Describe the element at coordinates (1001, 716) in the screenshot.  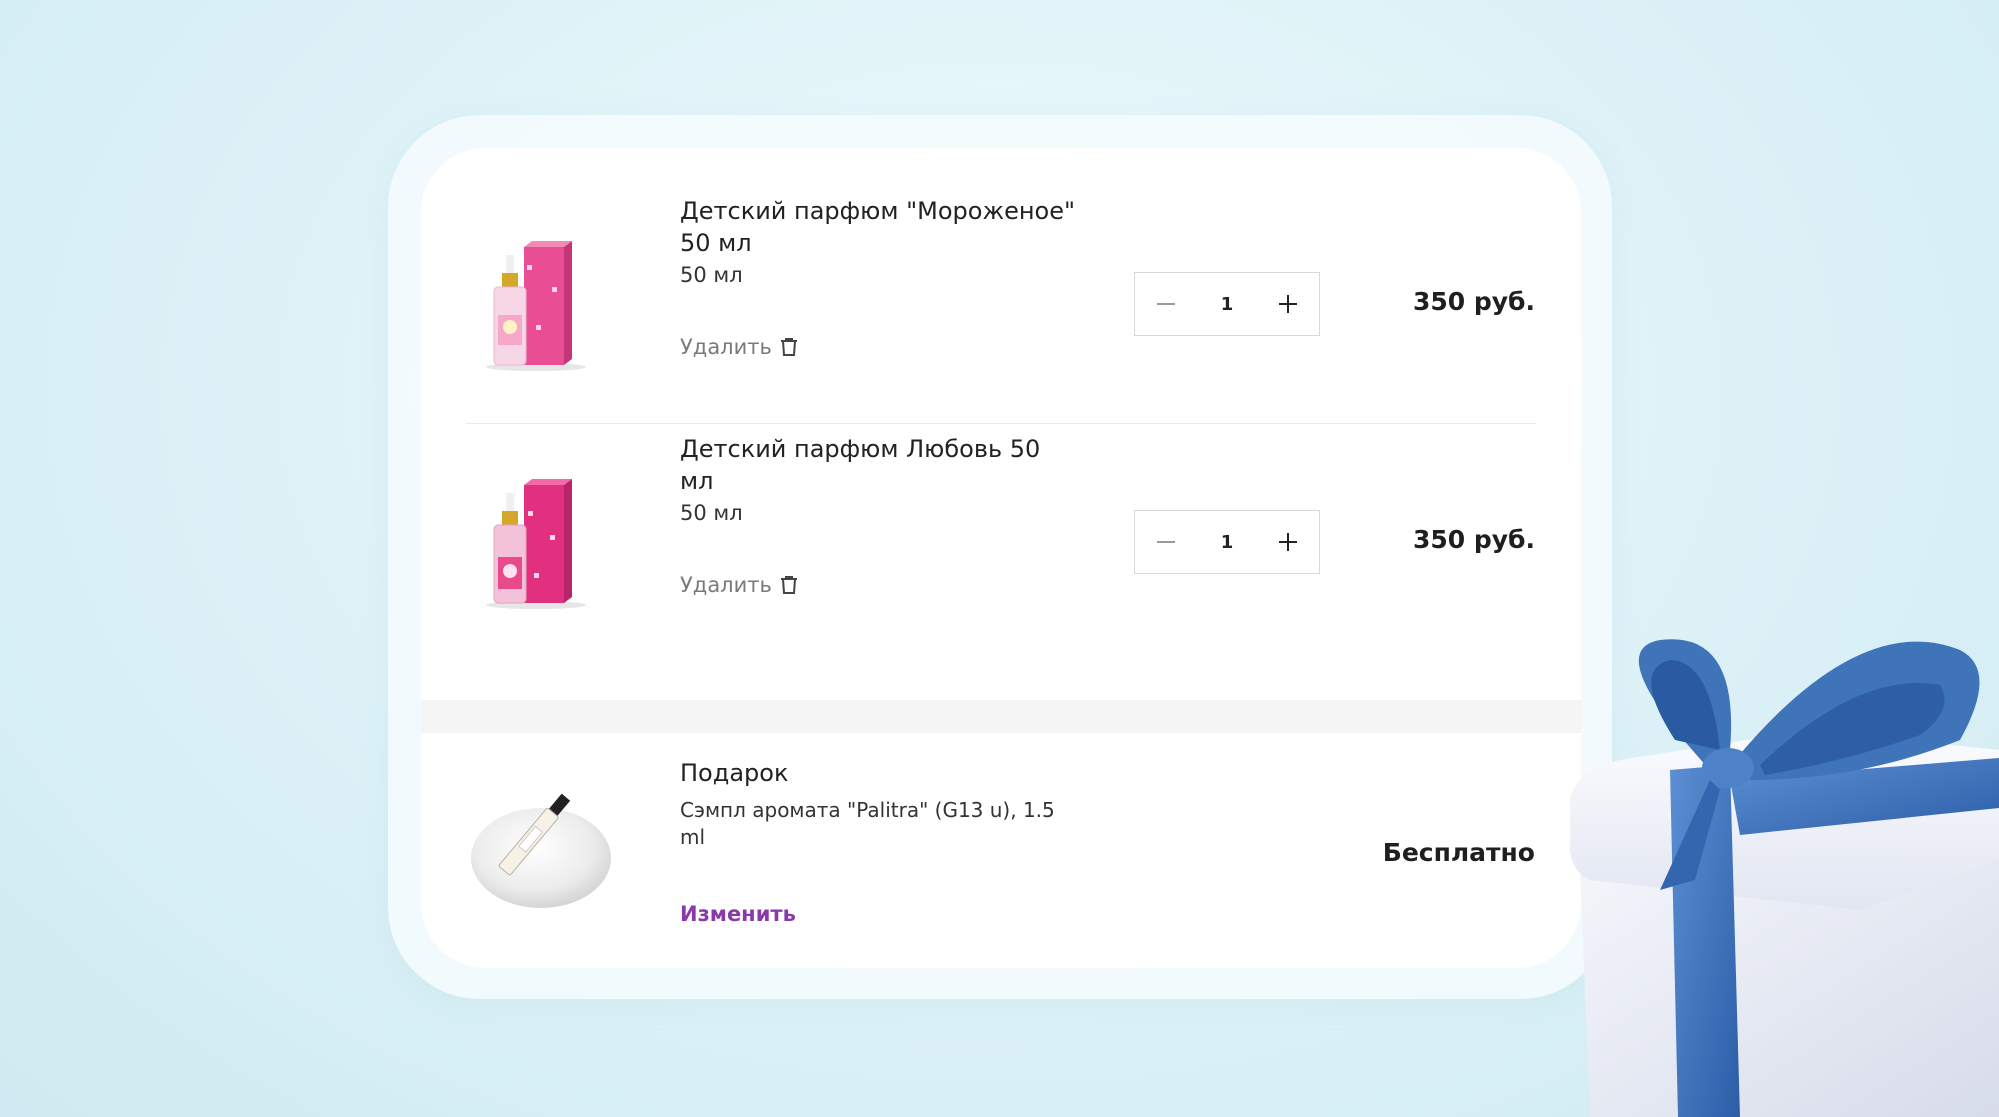
I see `section-divider` at that location.